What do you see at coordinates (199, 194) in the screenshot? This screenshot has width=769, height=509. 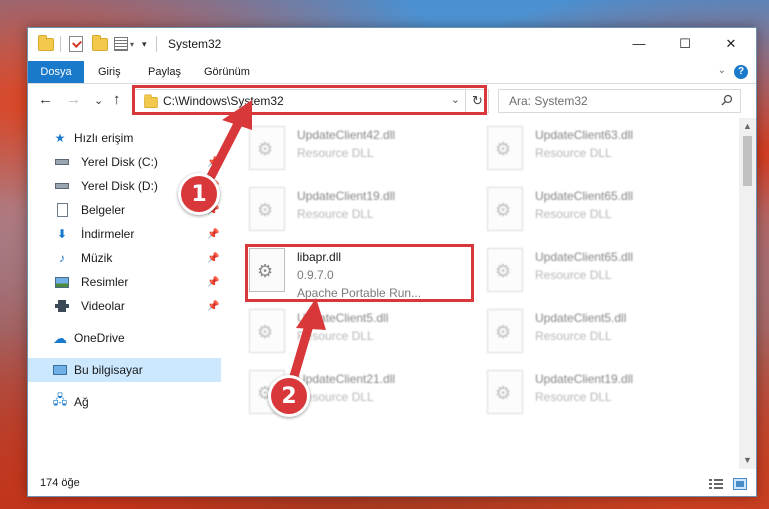 I see `step-1-badge: 1` at bounding box center [199, 194].